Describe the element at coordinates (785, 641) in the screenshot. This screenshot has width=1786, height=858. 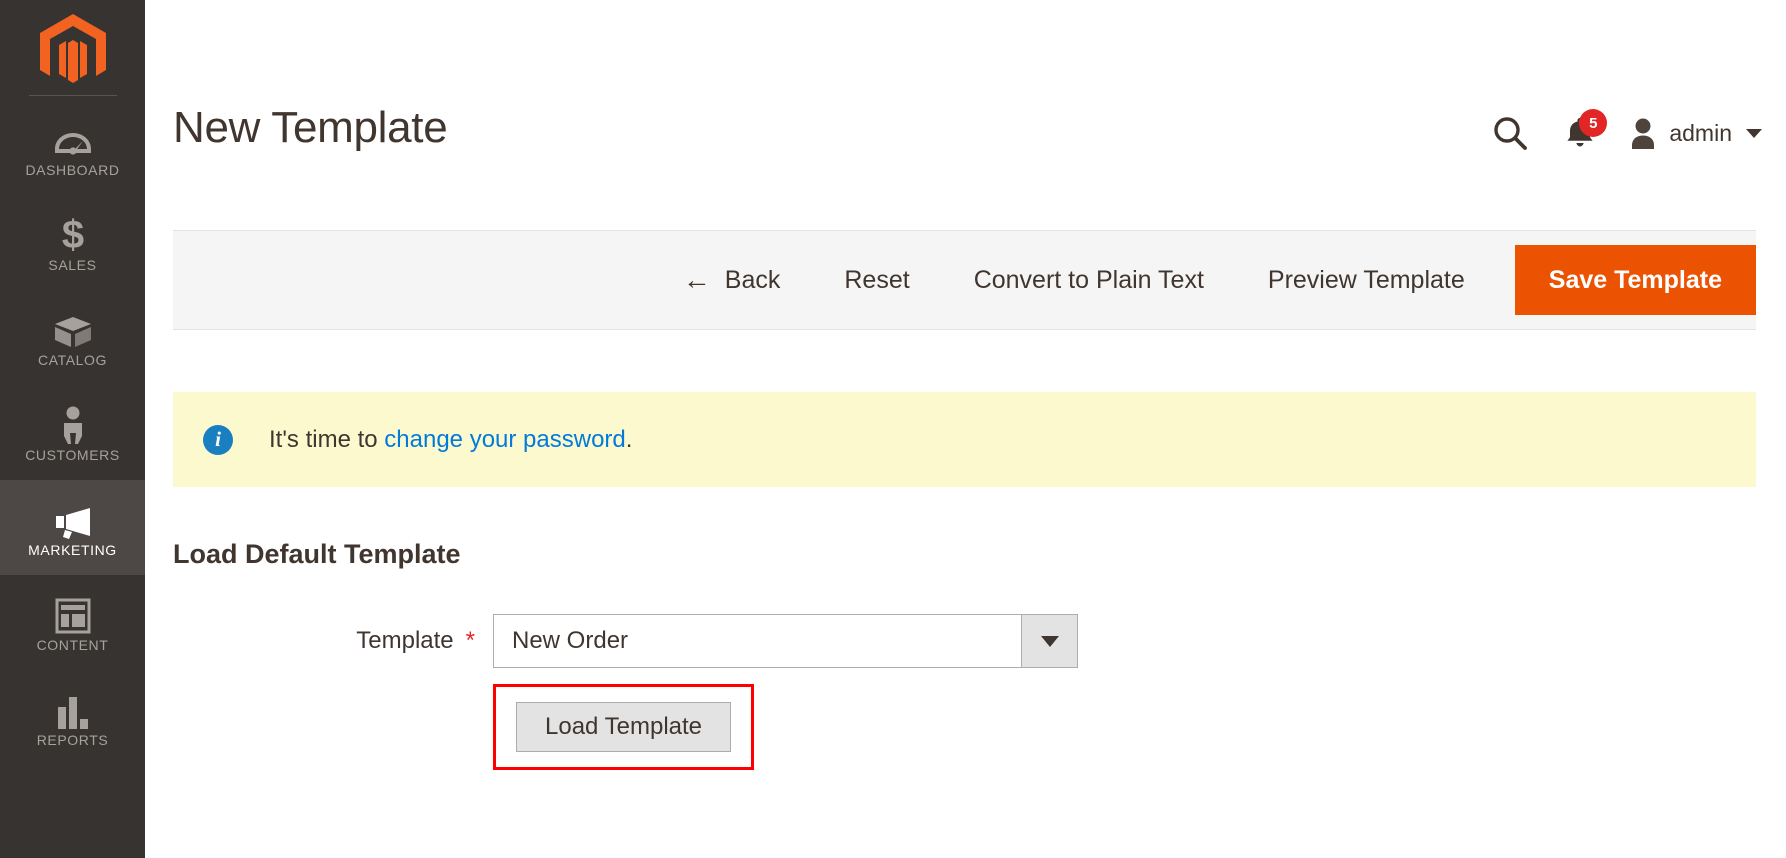
I see `template-select: New Order` at that location.